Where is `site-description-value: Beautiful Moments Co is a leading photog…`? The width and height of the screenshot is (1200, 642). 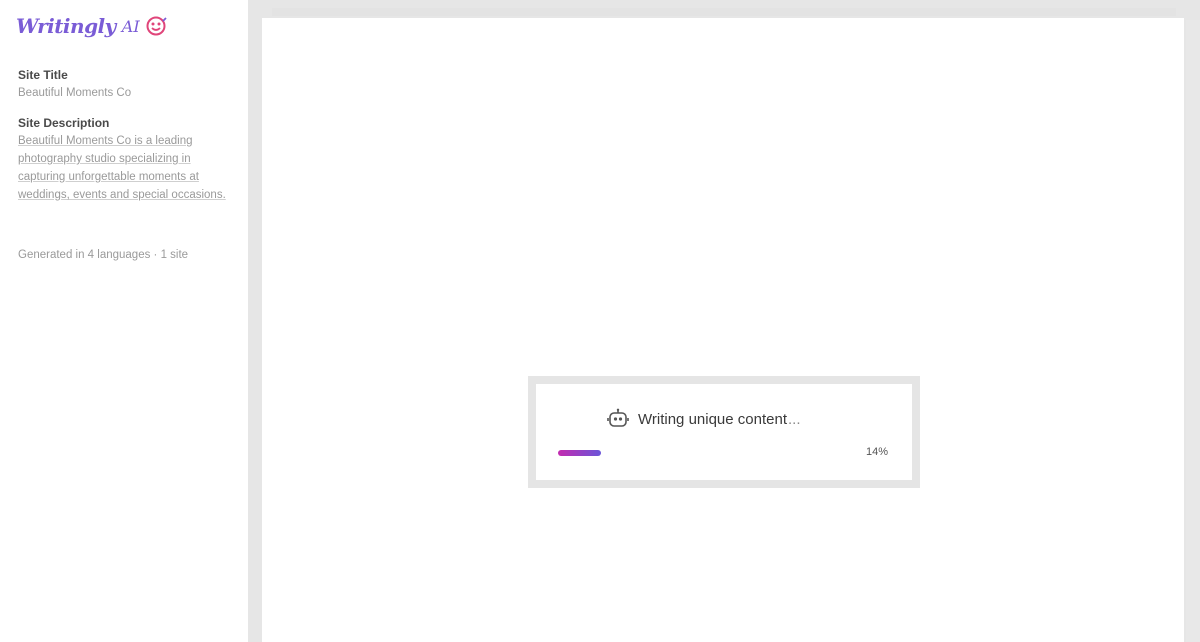 site-description-value: Beautiful Moments Co is a leading photog… is located at coordinates (122, 168).